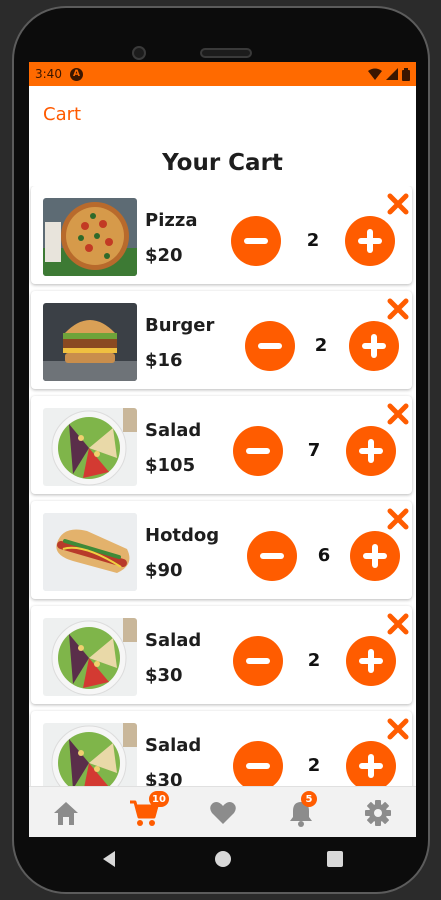 This screenshot has height=900, width=441. I want to click on notifications-badge: 5, so click(309, 799).